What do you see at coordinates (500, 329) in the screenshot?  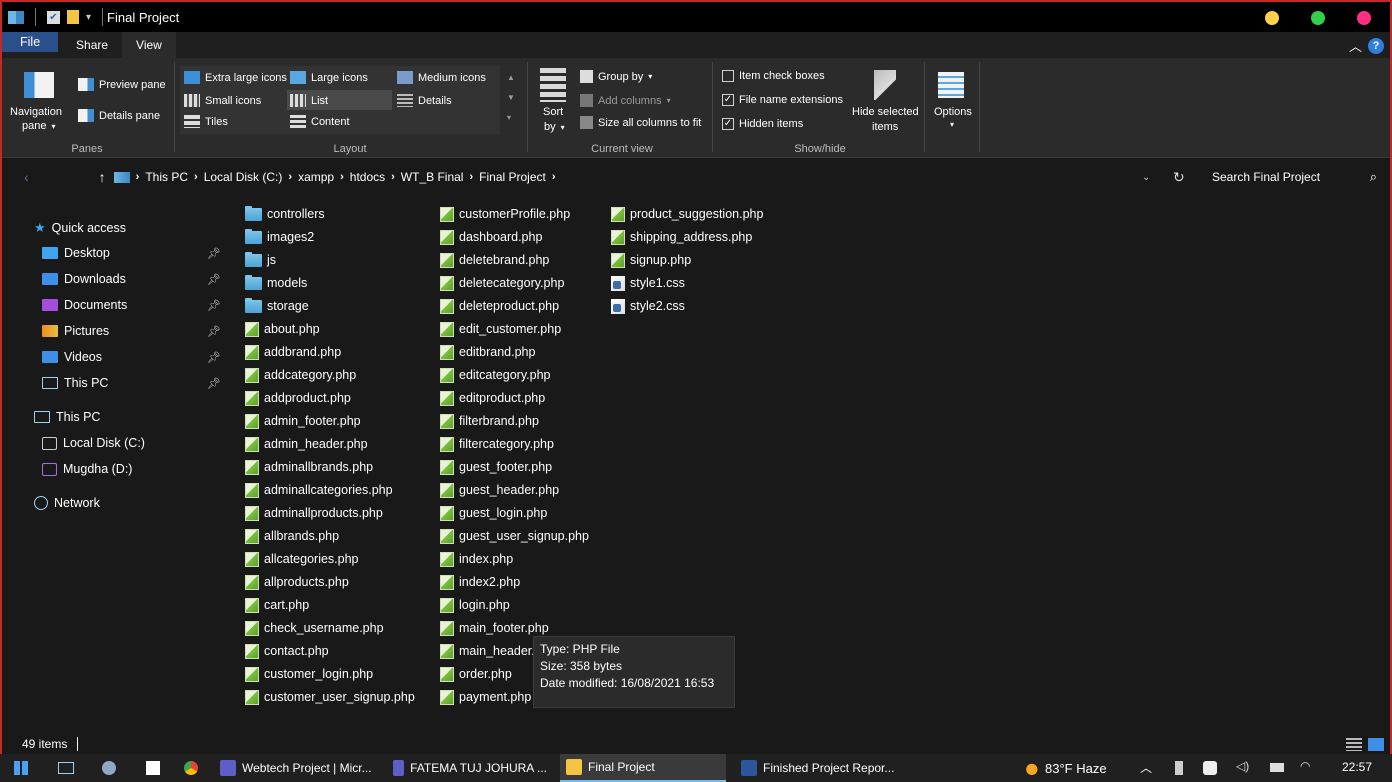 I see `file-item: edit_customer.php` at bounding box center [500, 329].